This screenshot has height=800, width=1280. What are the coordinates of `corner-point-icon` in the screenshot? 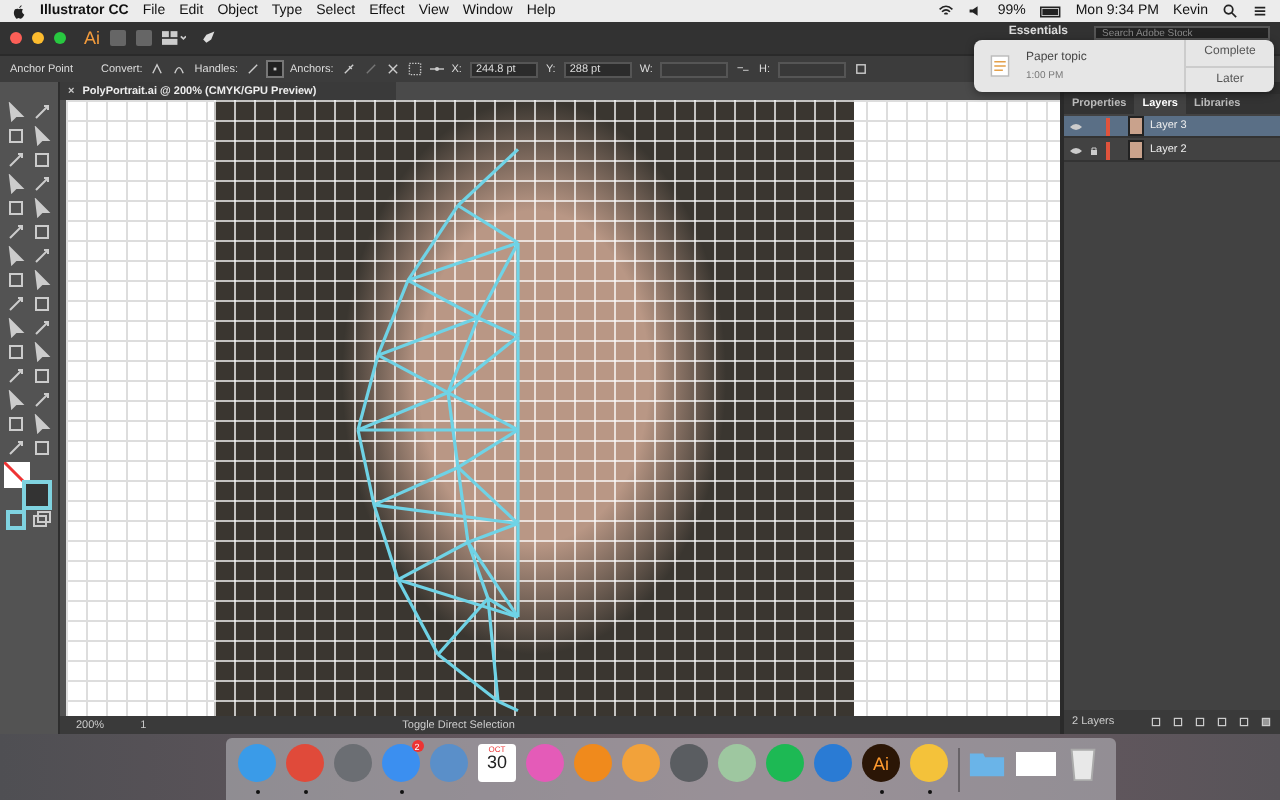 It's located at (157, 69).